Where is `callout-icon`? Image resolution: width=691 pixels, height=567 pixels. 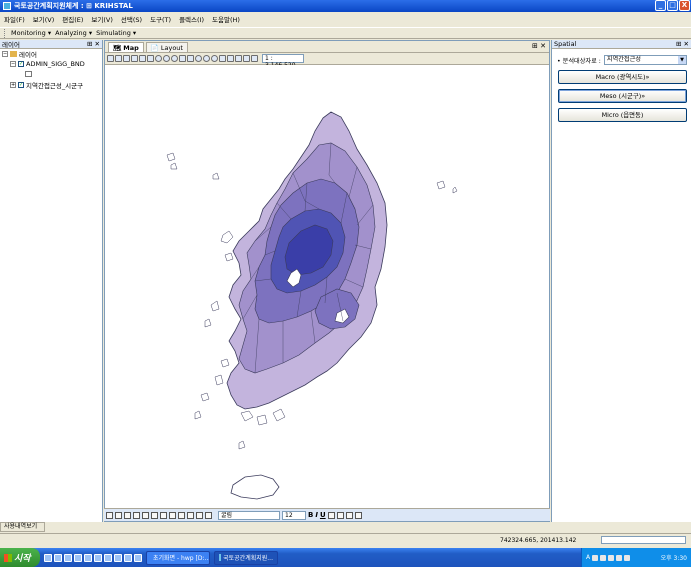 callout-icon is located at coordinates (208, 515).